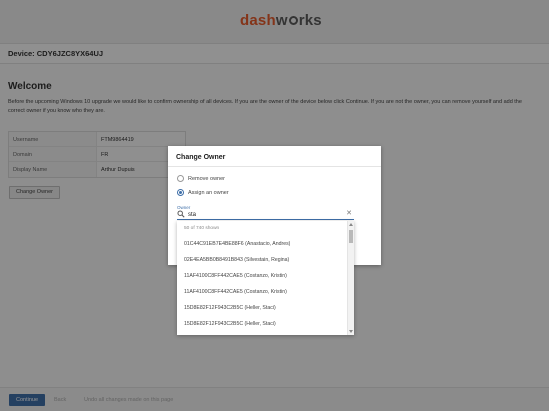 The image size is (549, 411). Describe the element at coordinates (351, 224) in the screenshot. I see `scroll-up-icon` at that location.